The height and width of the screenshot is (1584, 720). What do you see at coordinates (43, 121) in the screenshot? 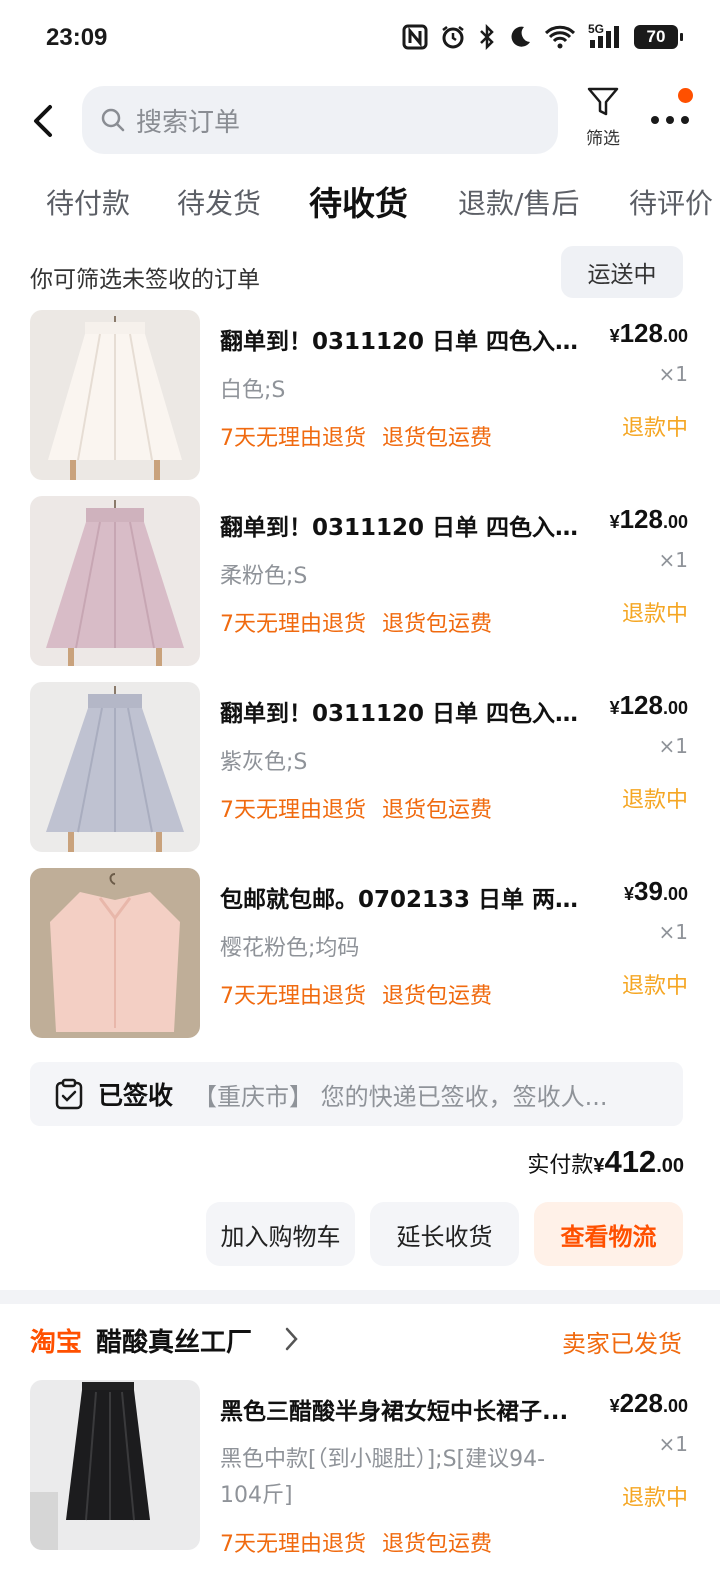
I see `back-button` at bounding box center [43, 121].